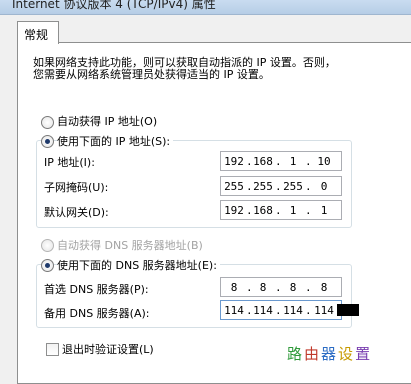 This screenshot has height=384, width=411. Describe the element at coordinates (263, 287) in the screenshot. I see `pdns-octet-2: 8` at that location.